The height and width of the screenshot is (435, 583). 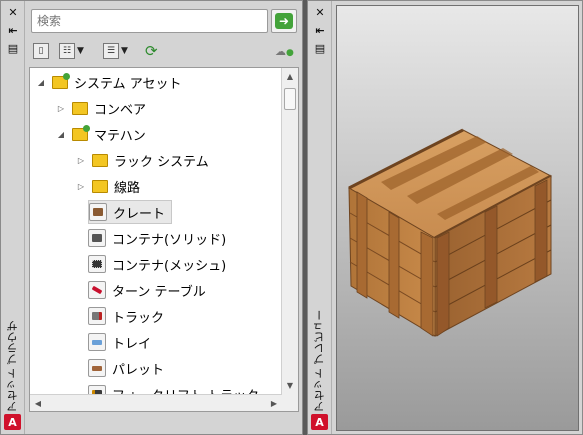 I want to click on tree-item-label: コンテナ(メッシュ), so click(x=169, y=266).